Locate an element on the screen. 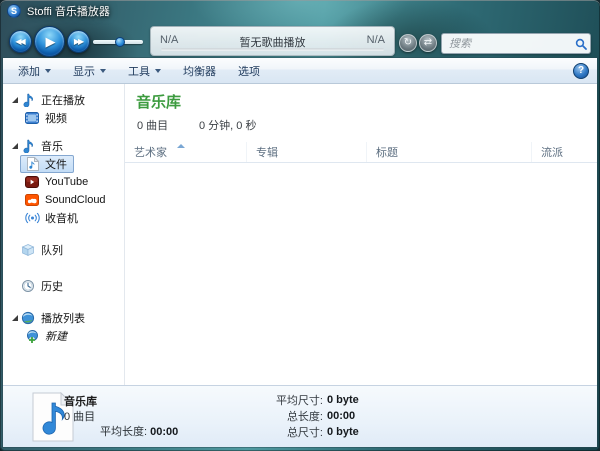  rewind-icon: ◀◀ is located at coordinates (20, 41).